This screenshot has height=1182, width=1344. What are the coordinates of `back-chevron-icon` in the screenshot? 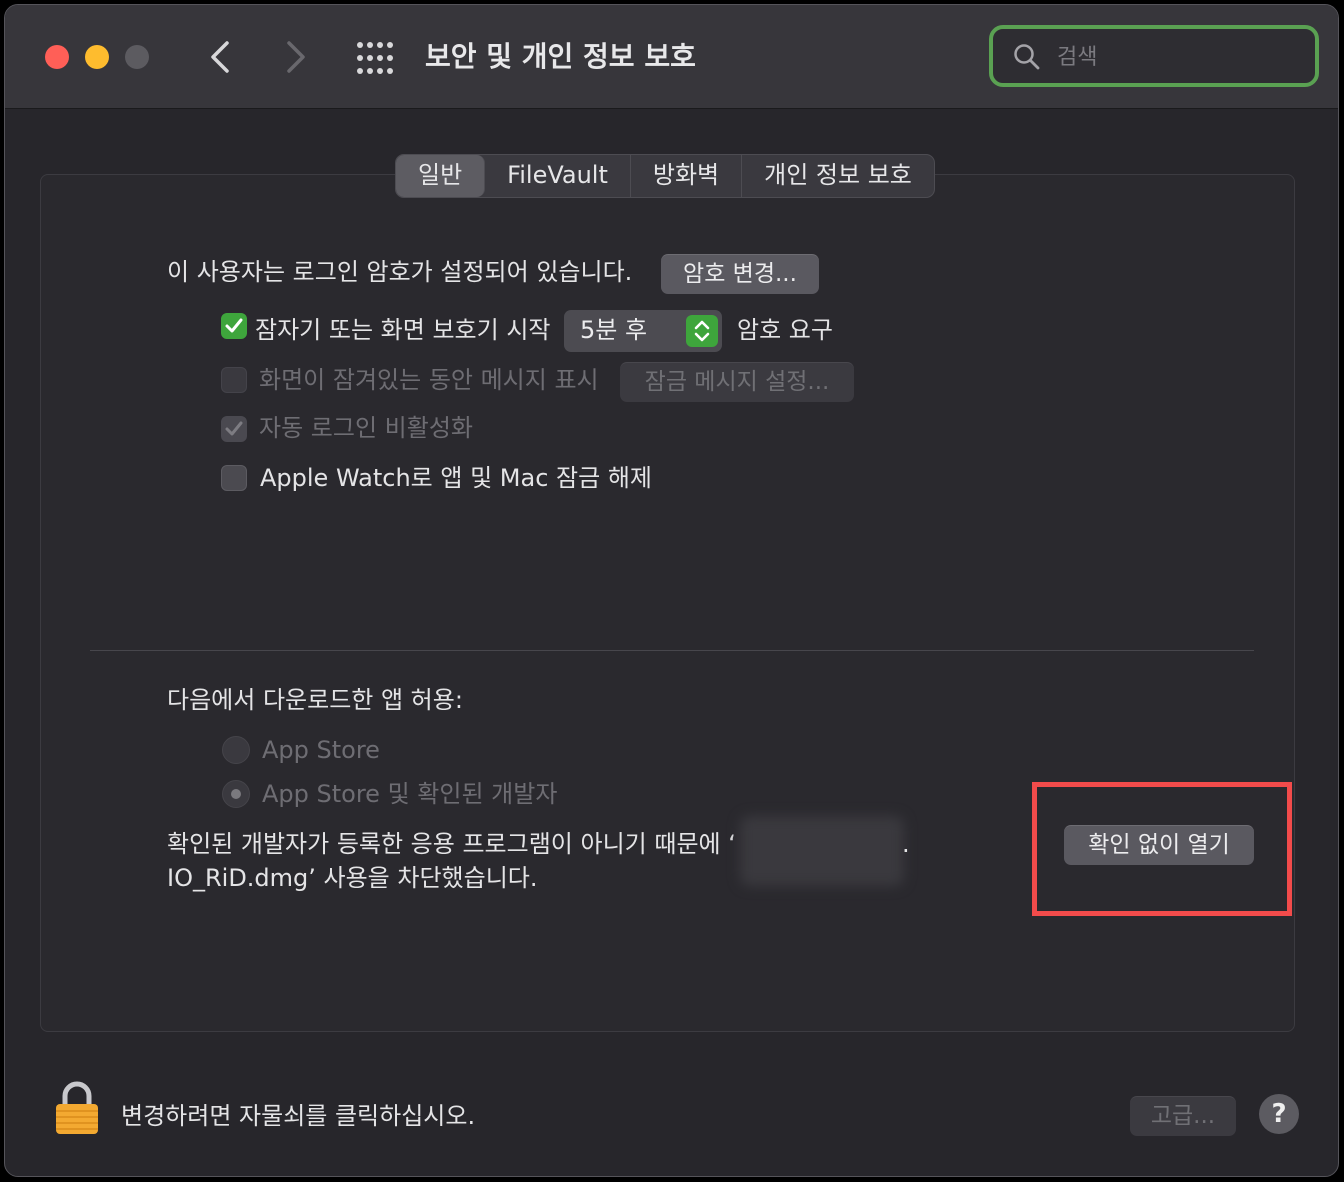 It's located at (221, 57).